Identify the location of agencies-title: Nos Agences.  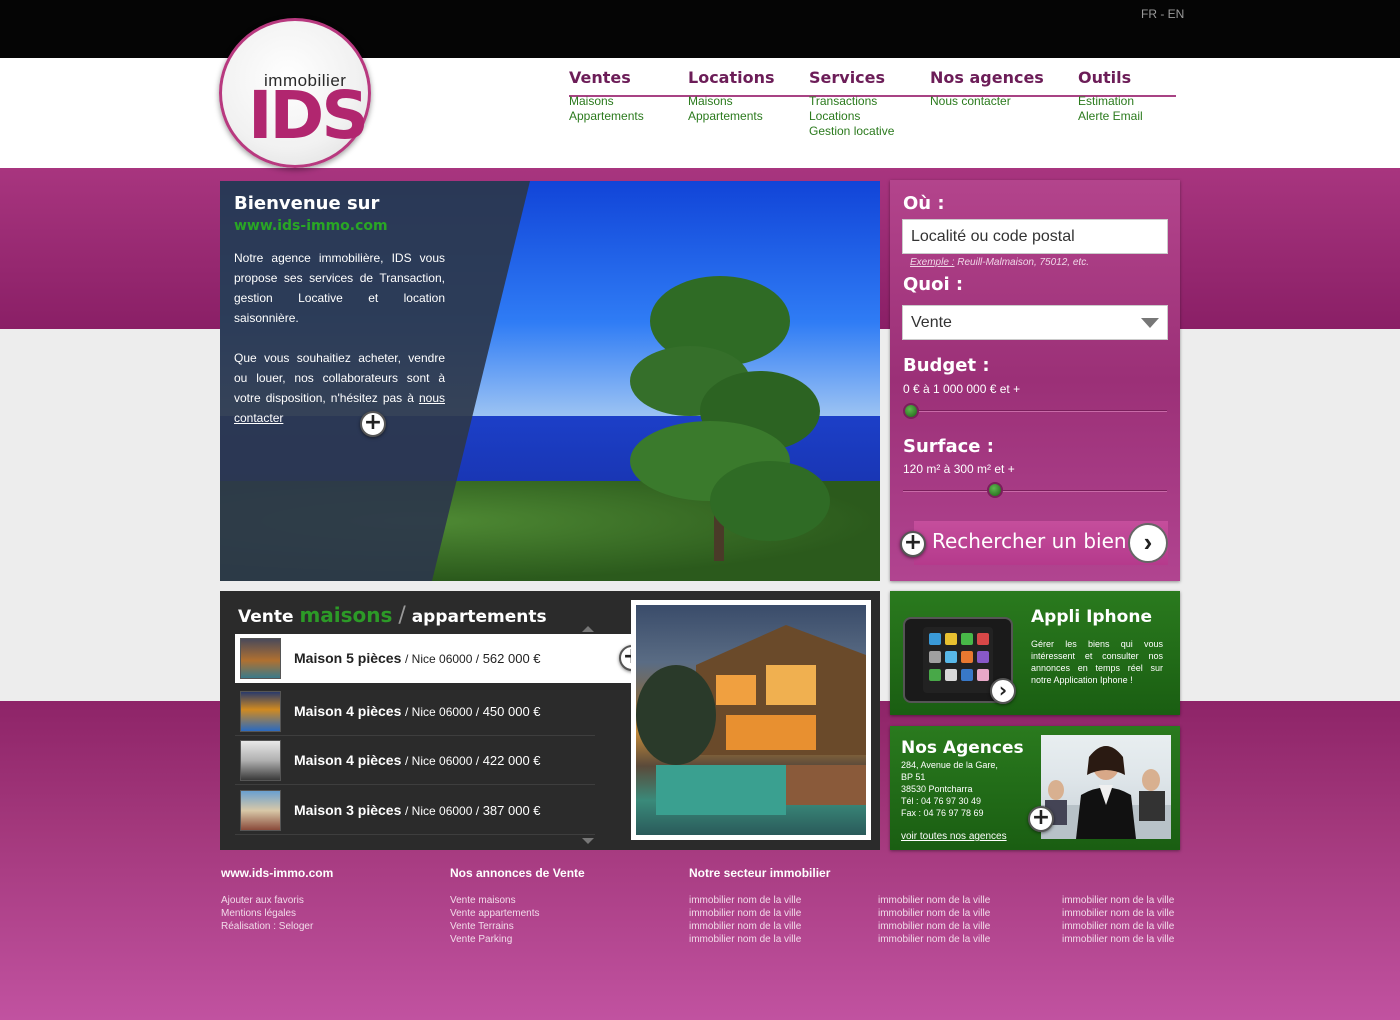
(962, 748).